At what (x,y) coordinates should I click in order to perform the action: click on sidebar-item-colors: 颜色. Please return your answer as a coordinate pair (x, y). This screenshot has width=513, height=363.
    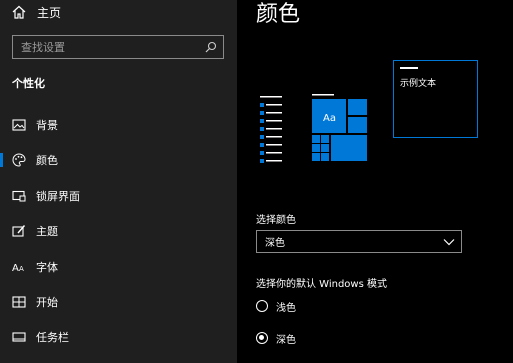
    Looking at the image, I should click on (118, 160).